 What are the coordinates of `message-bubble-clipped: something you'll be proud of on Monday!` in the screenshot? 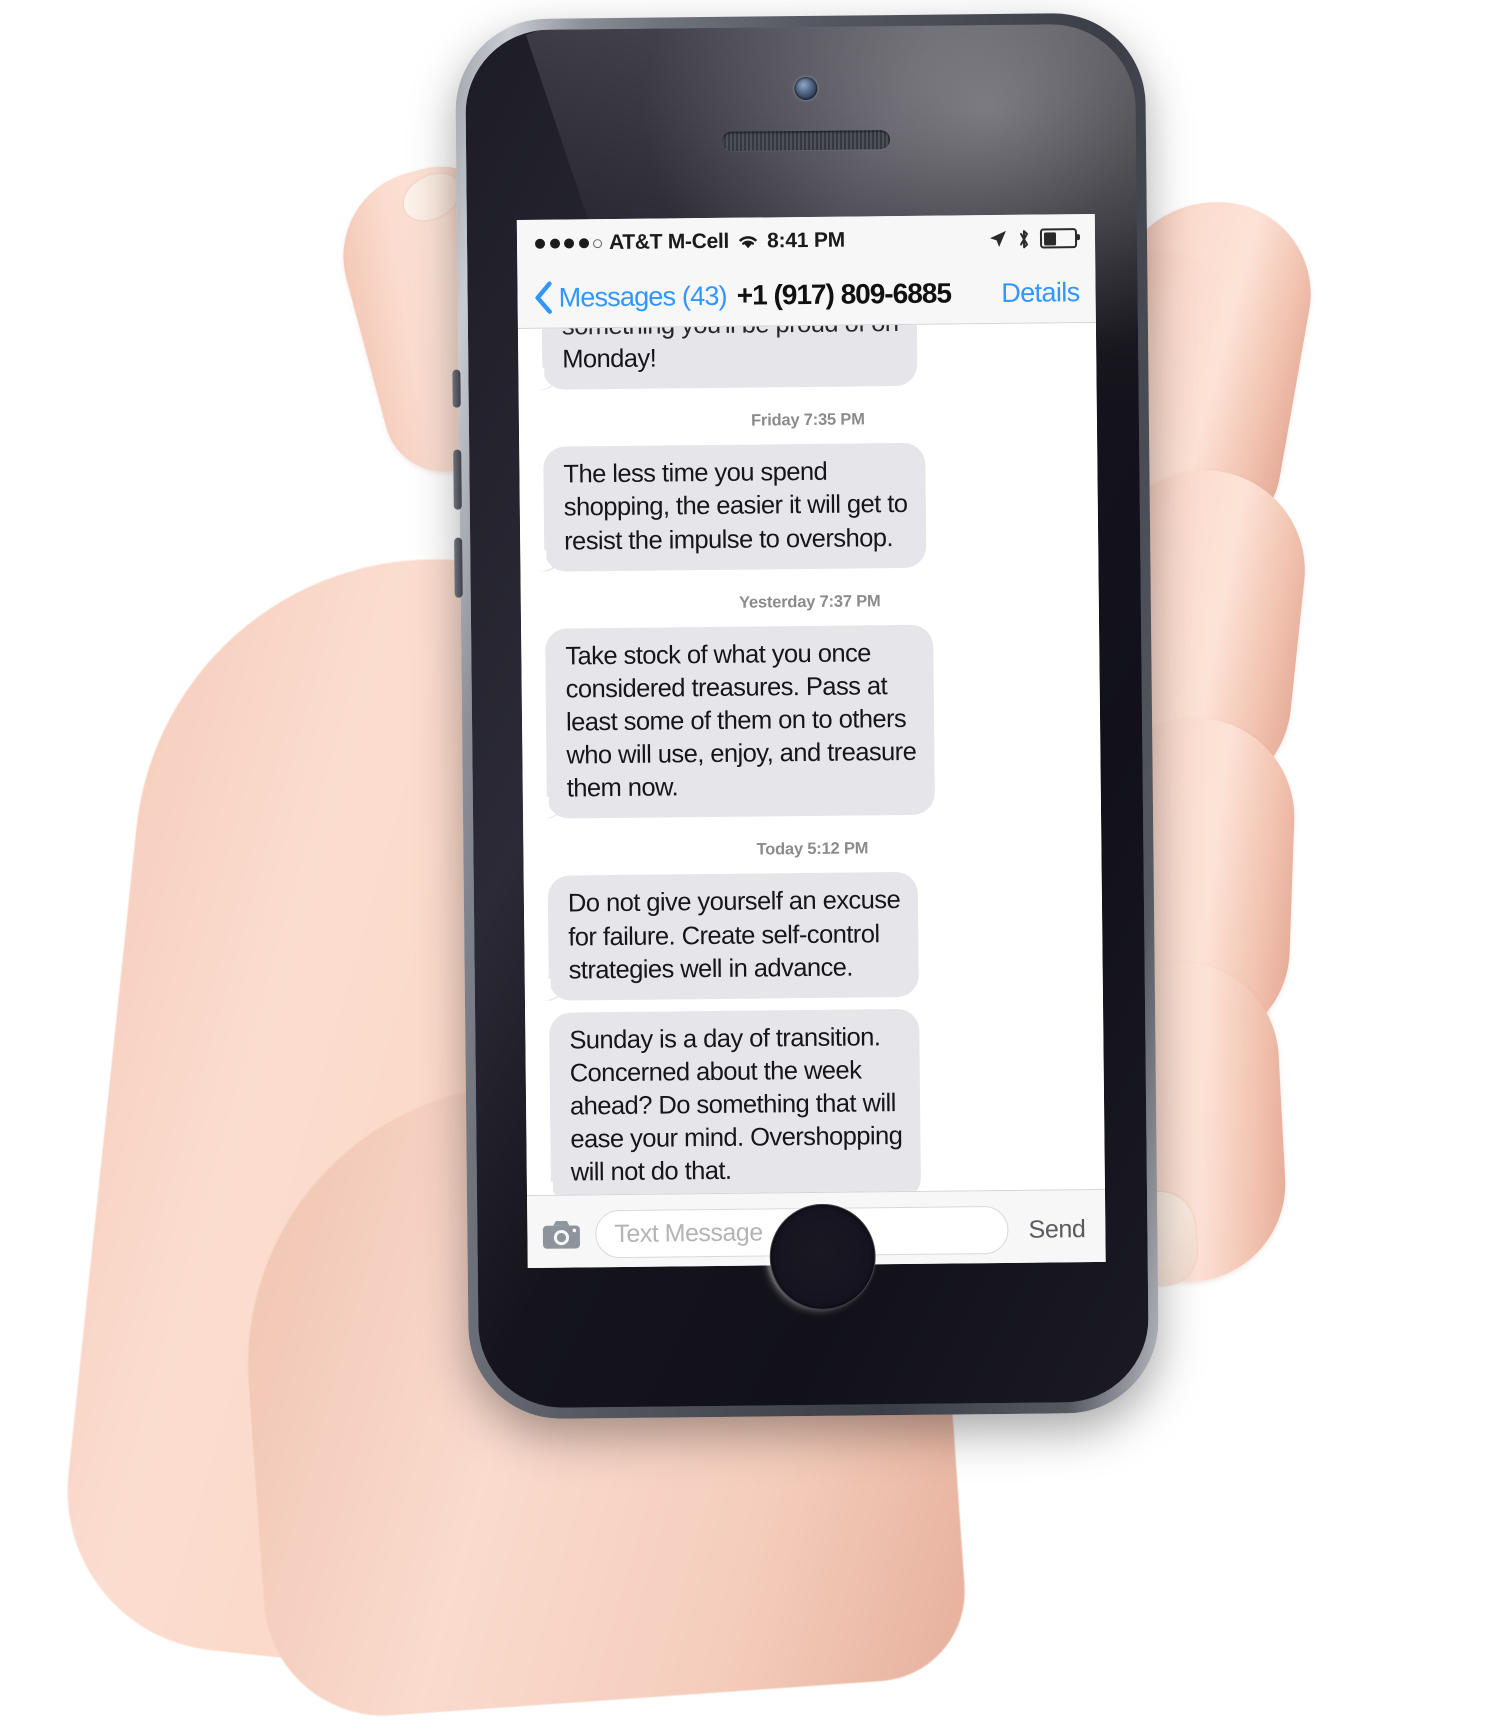 It's located at (729, 356).